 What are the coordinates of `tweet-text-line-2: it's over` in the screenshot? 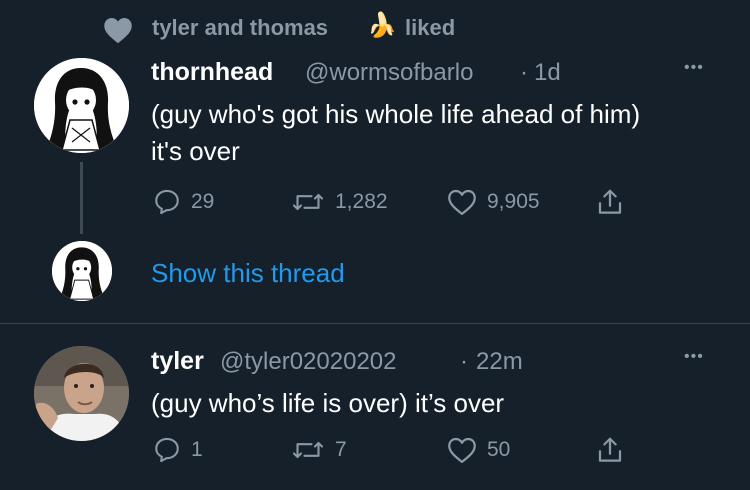 It's located at (195, 151).